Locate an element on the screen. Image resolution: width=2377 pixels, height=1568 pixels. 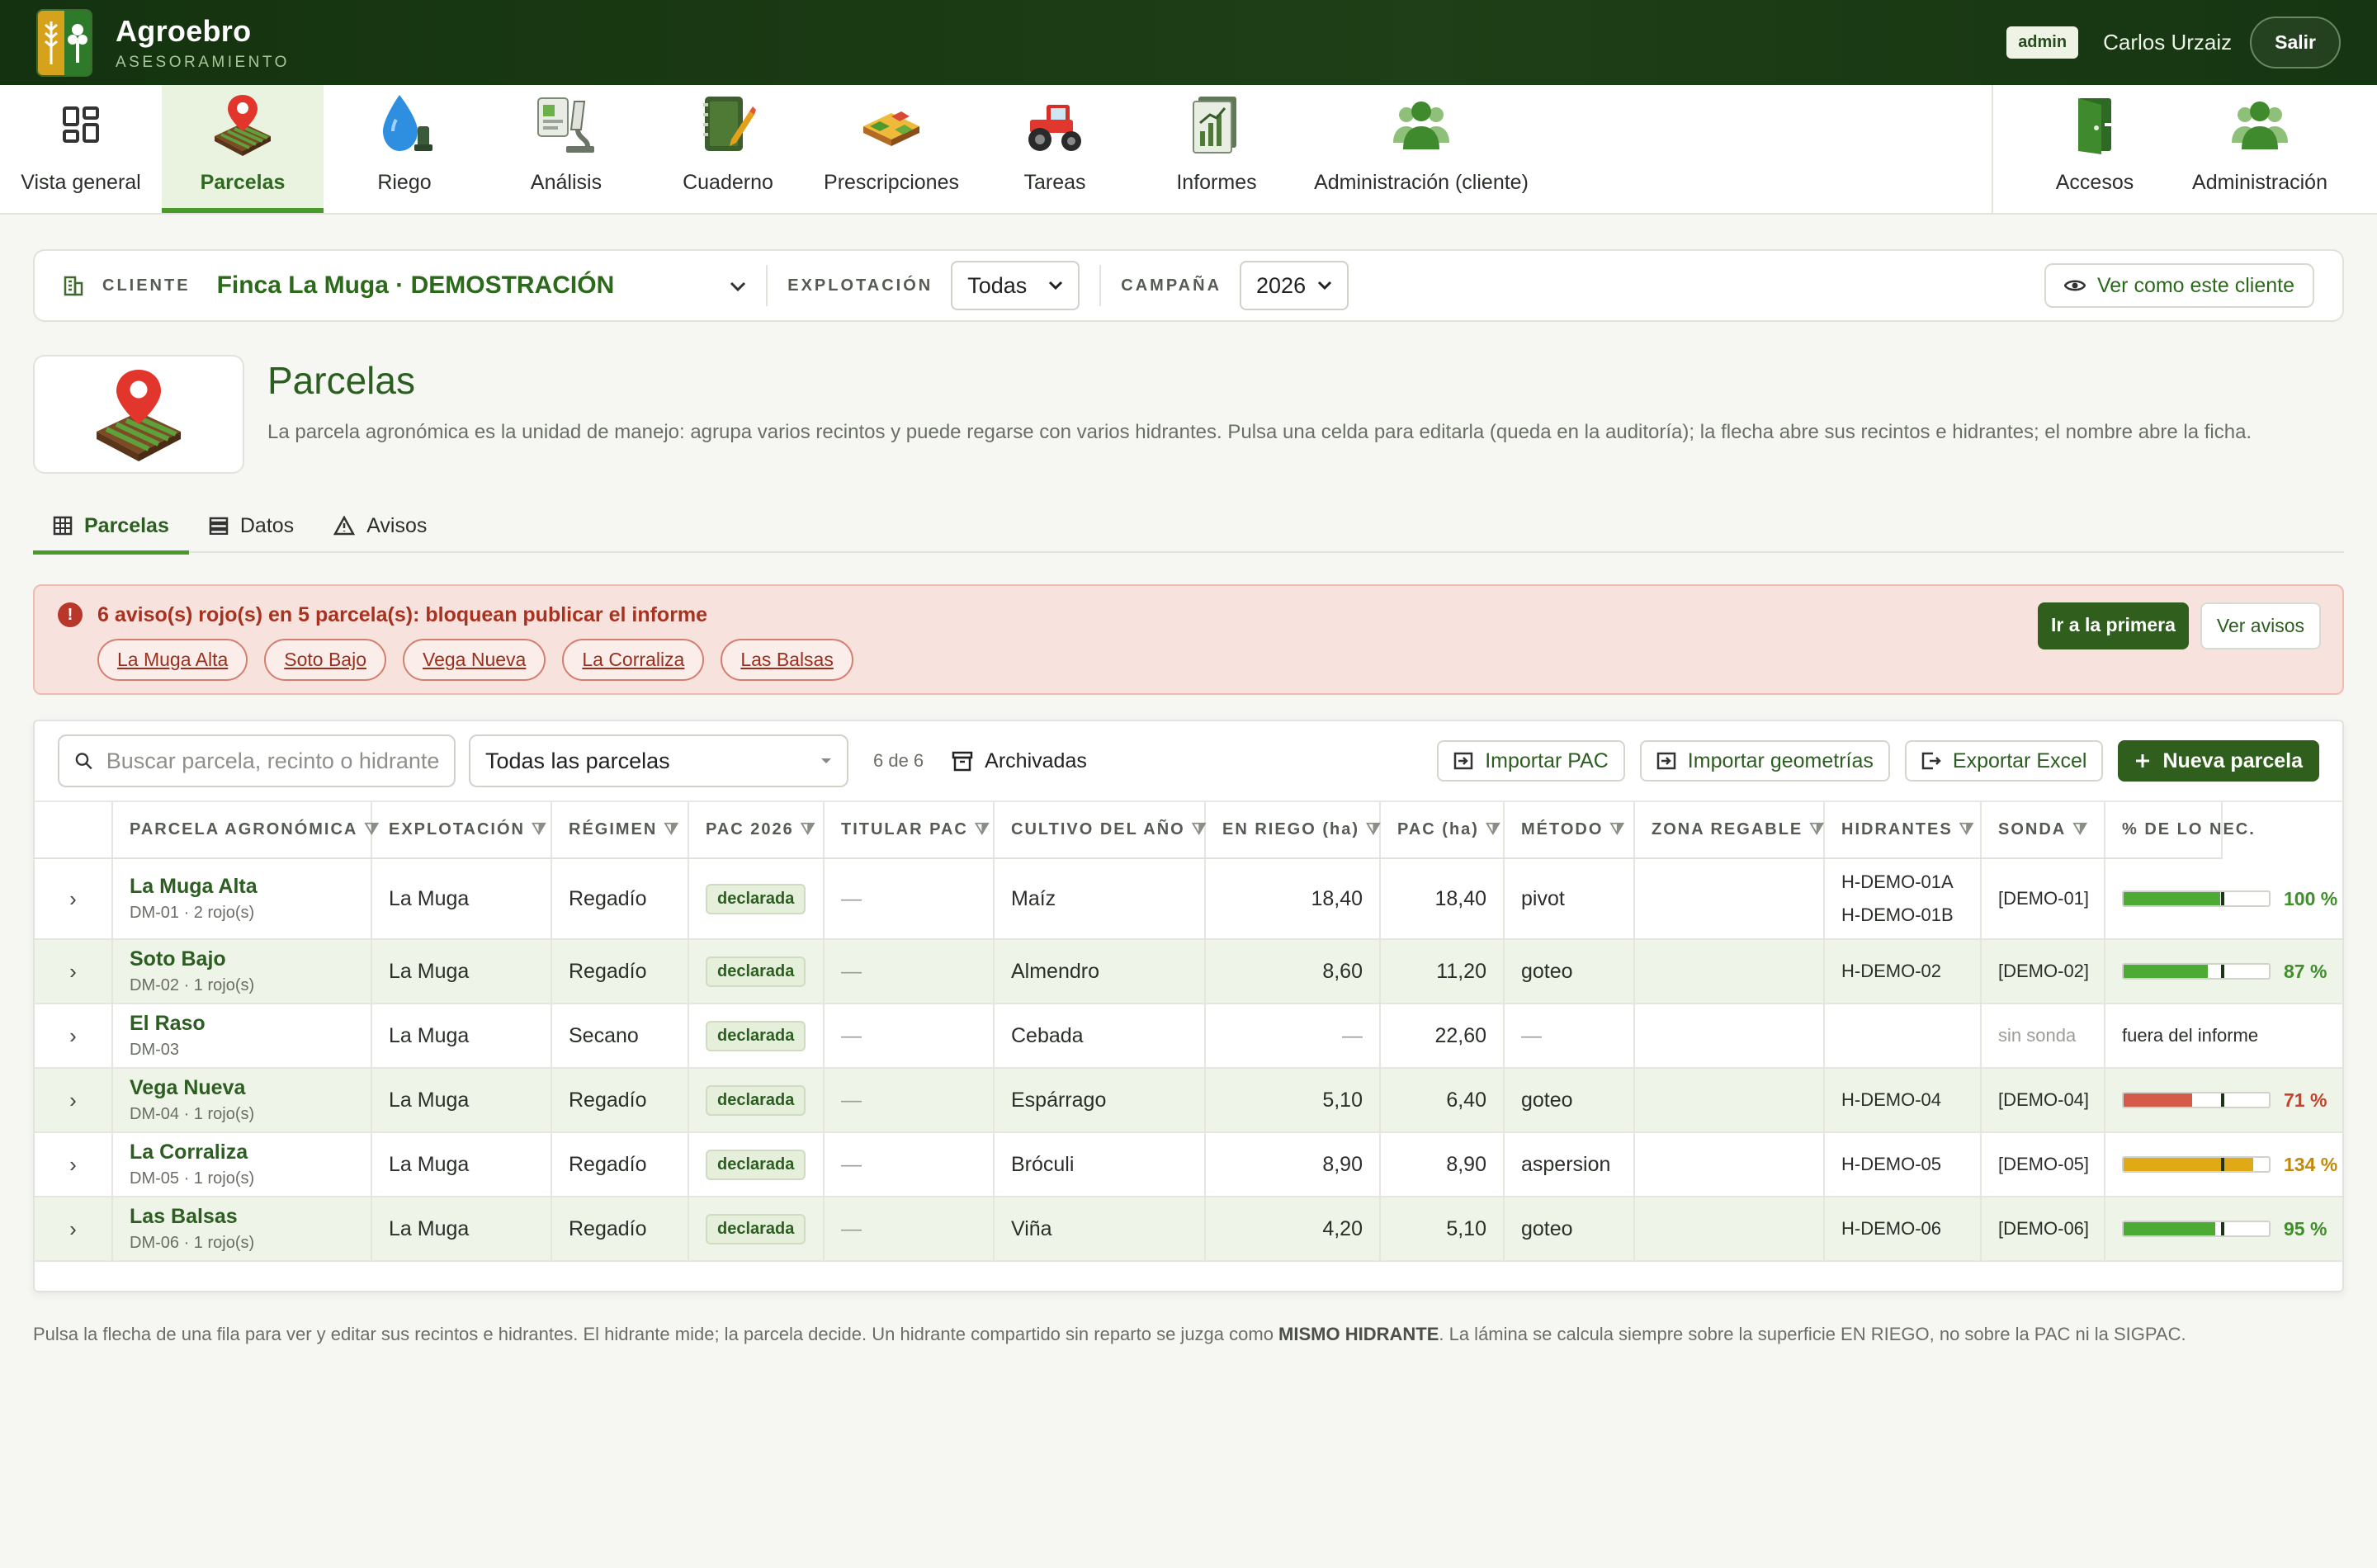
metodo-cell: aspersion is located at coordinates (1569, 1164).